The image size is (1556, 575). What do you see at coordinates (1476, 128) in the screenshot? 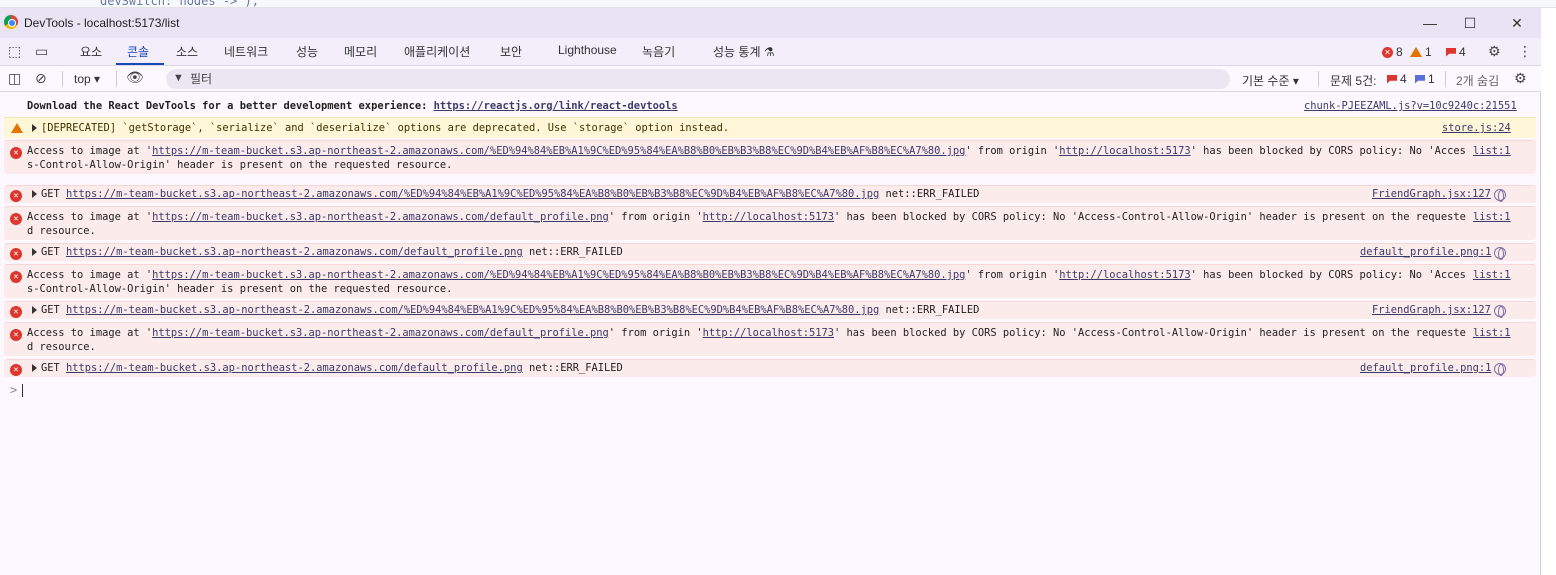
I see `message-source-link: store.js:24` at bounding box center [1476, 128].